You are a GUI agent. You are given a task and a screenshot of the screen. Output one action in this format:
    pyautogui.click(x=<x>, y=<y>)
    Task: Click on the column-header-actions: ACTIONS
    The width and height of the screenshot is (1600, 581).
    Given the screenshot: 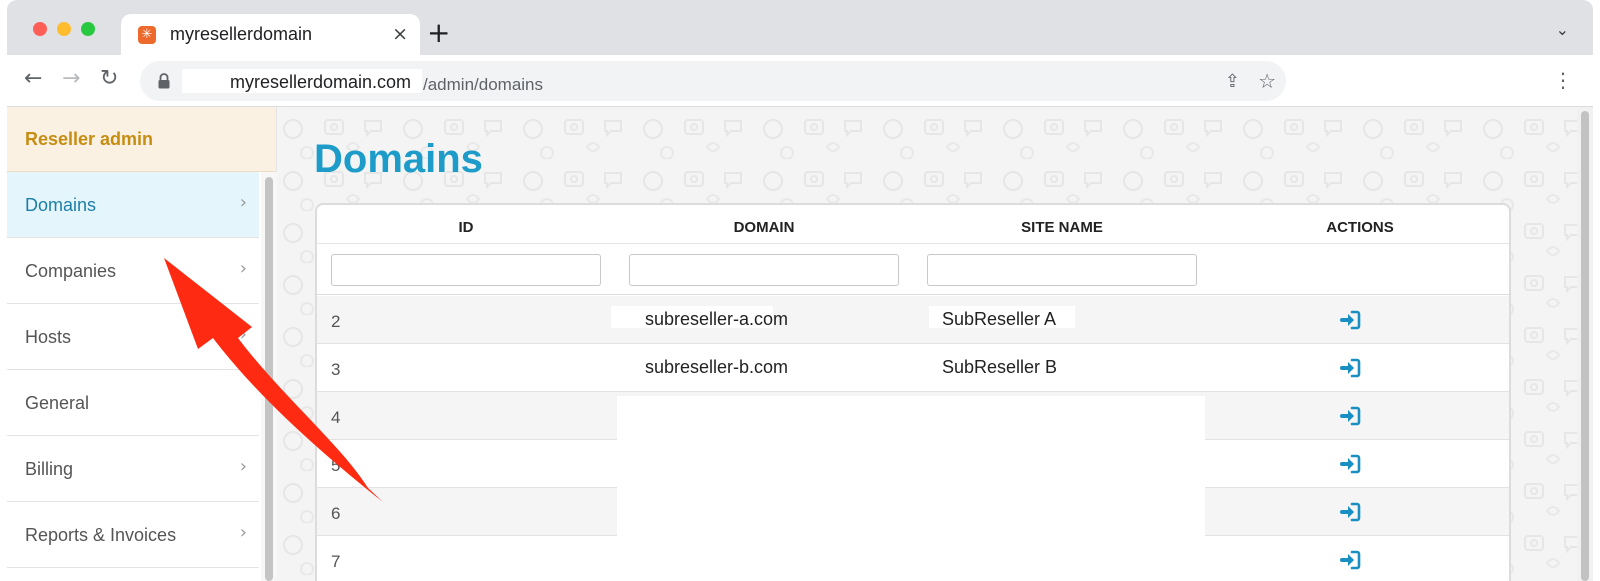 What is the action you would take?
    pyautogui.click(x=1360, y=227)
    